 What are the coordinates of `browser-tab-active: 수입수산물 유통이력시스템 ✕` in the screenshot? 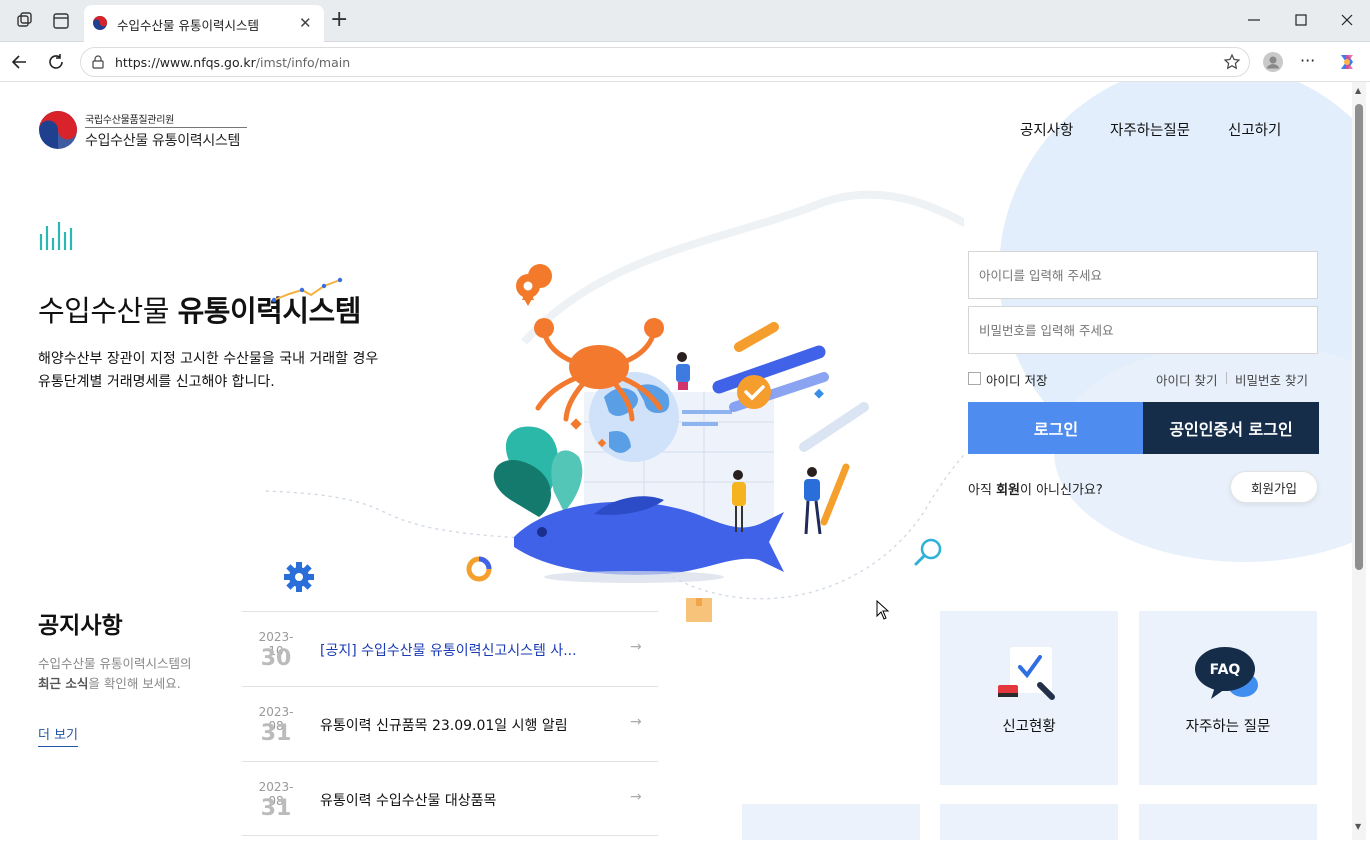 It's located at (204, 23).